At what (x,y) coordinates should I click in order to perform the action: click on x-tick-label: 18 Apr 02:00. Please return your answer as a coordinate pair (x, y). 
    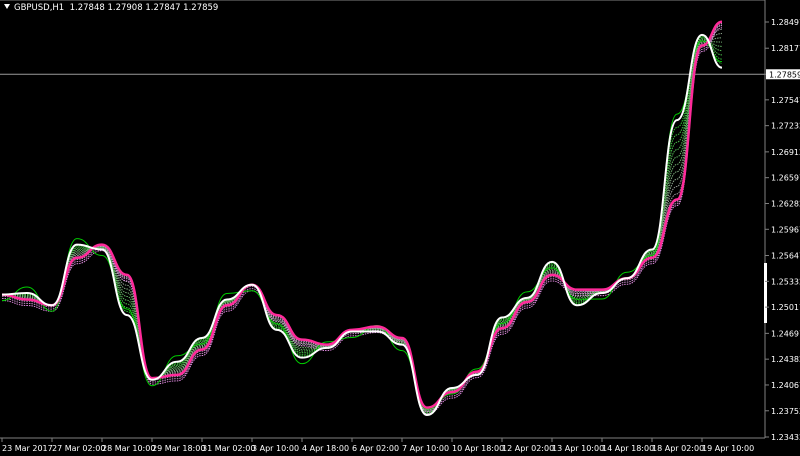
    Looking at the image, I should click on (678, 448).